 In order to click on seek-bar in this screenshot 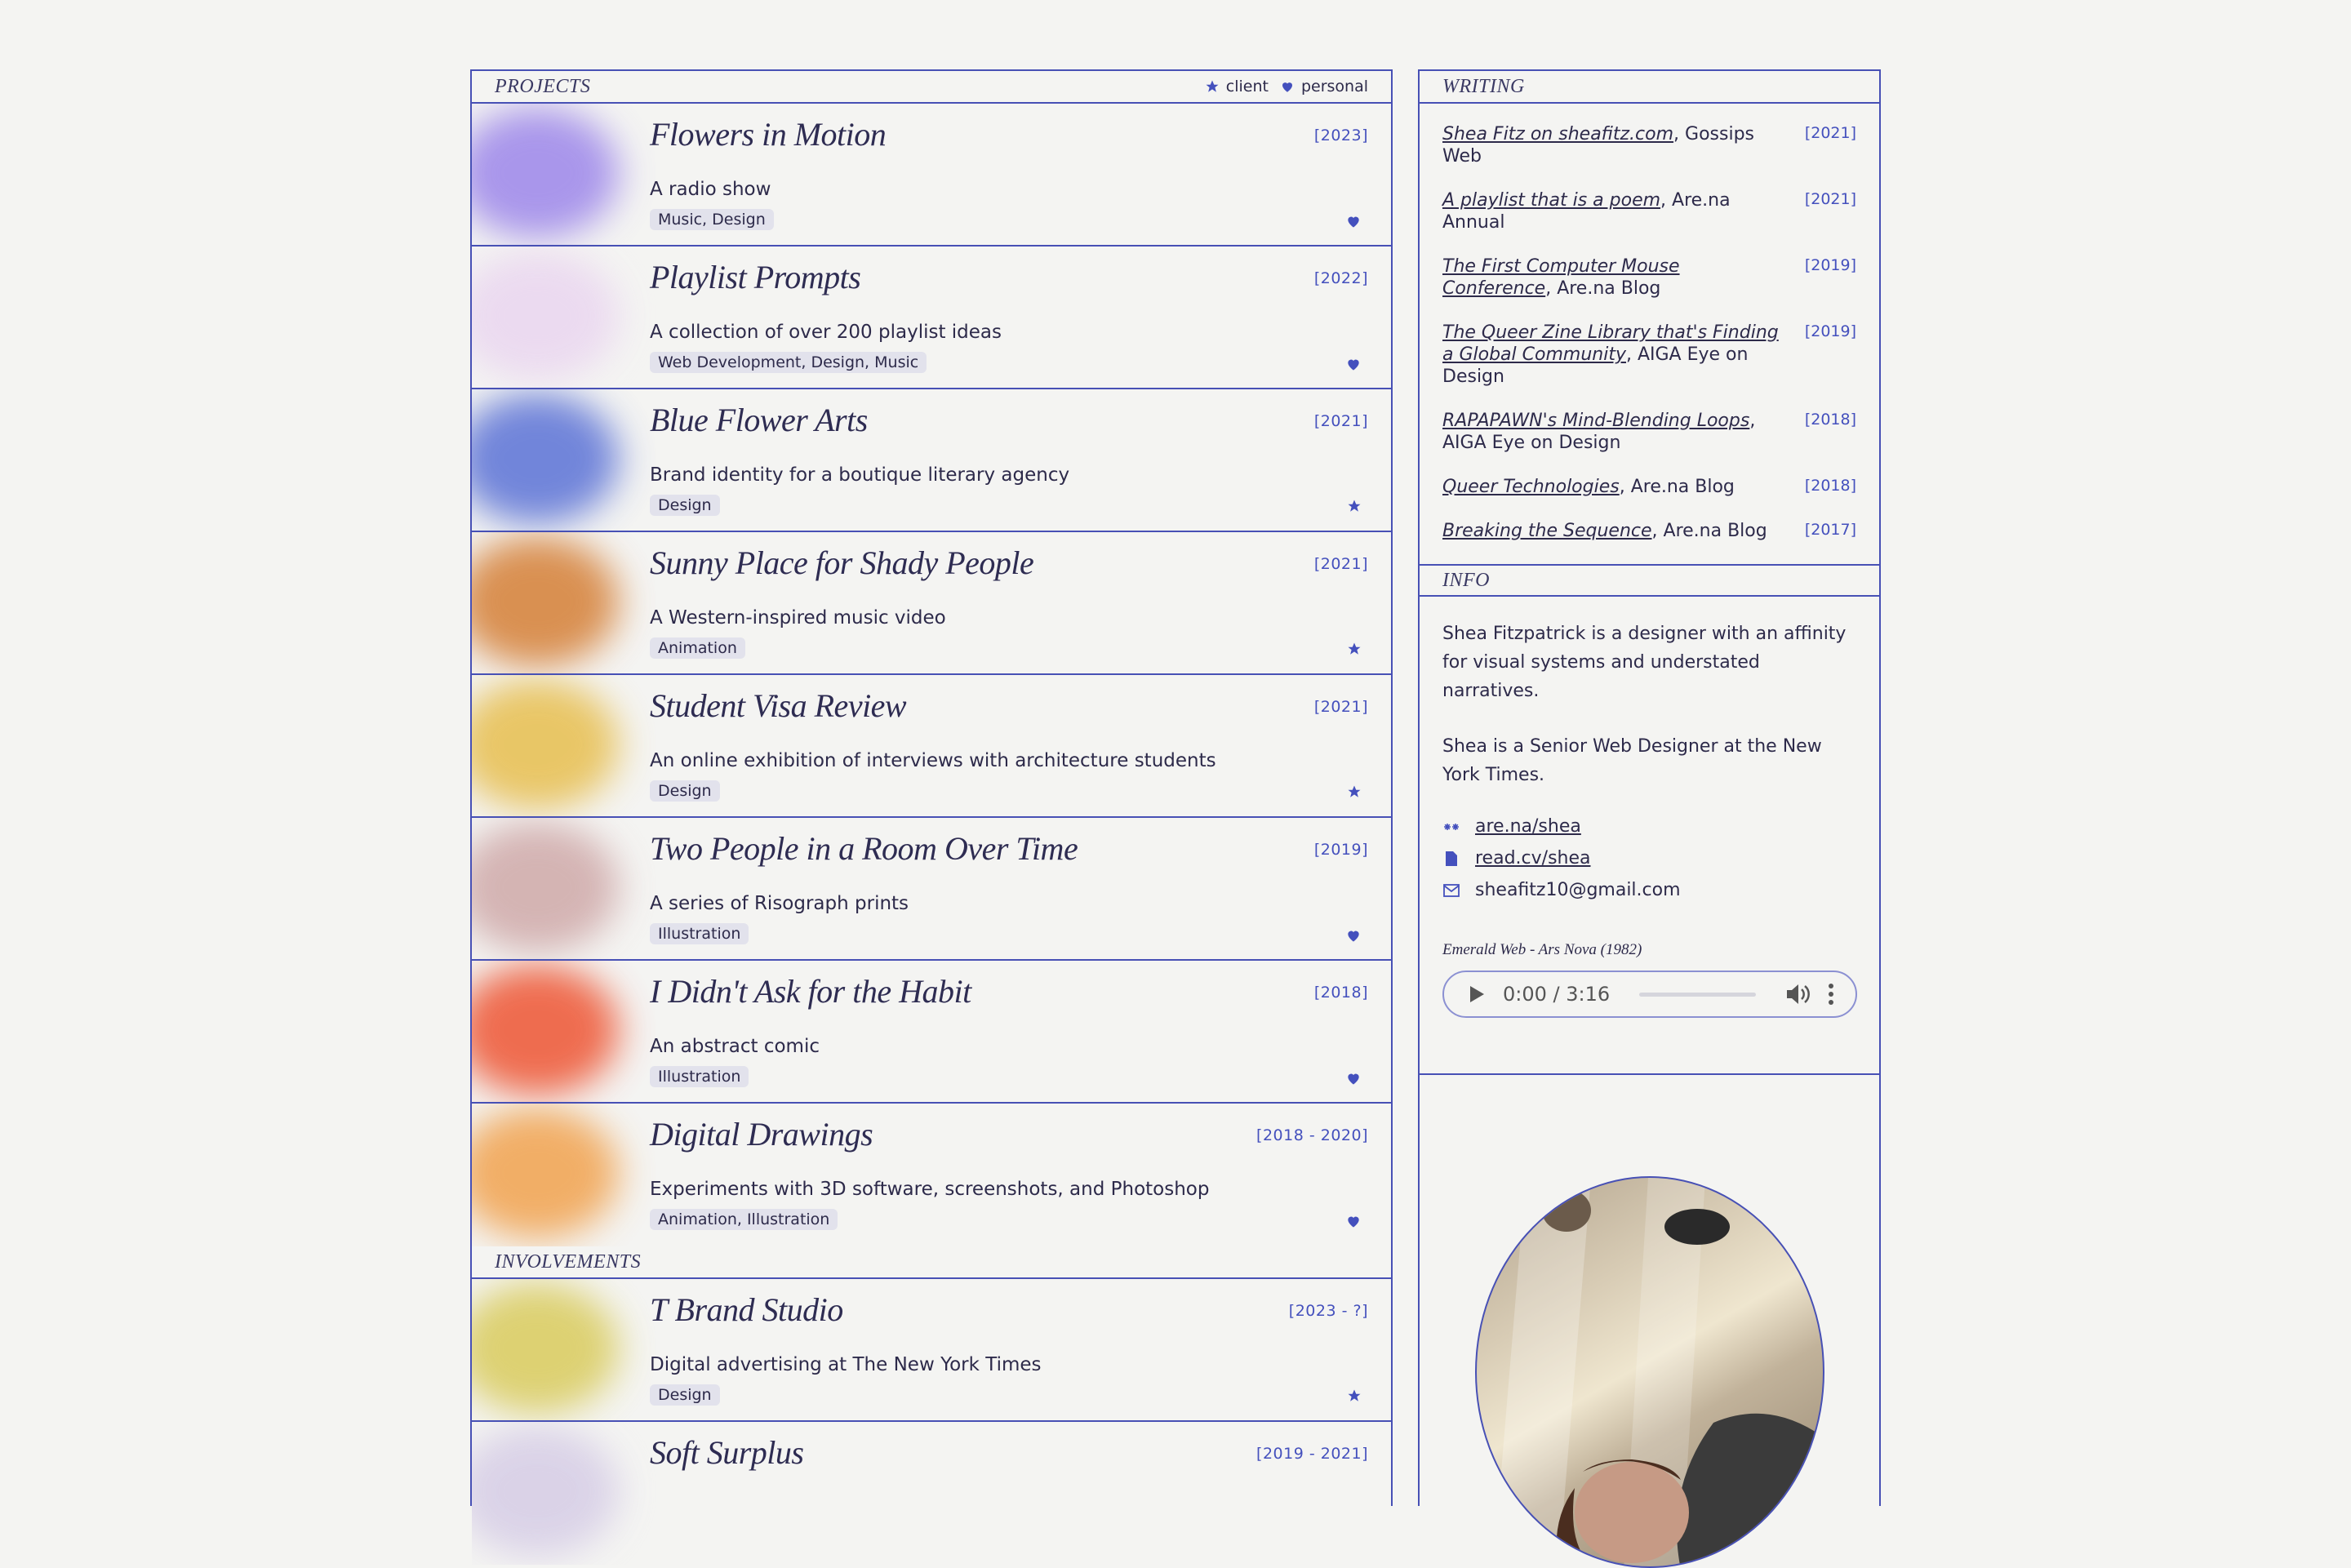, I will do `click(1697, 995)`.